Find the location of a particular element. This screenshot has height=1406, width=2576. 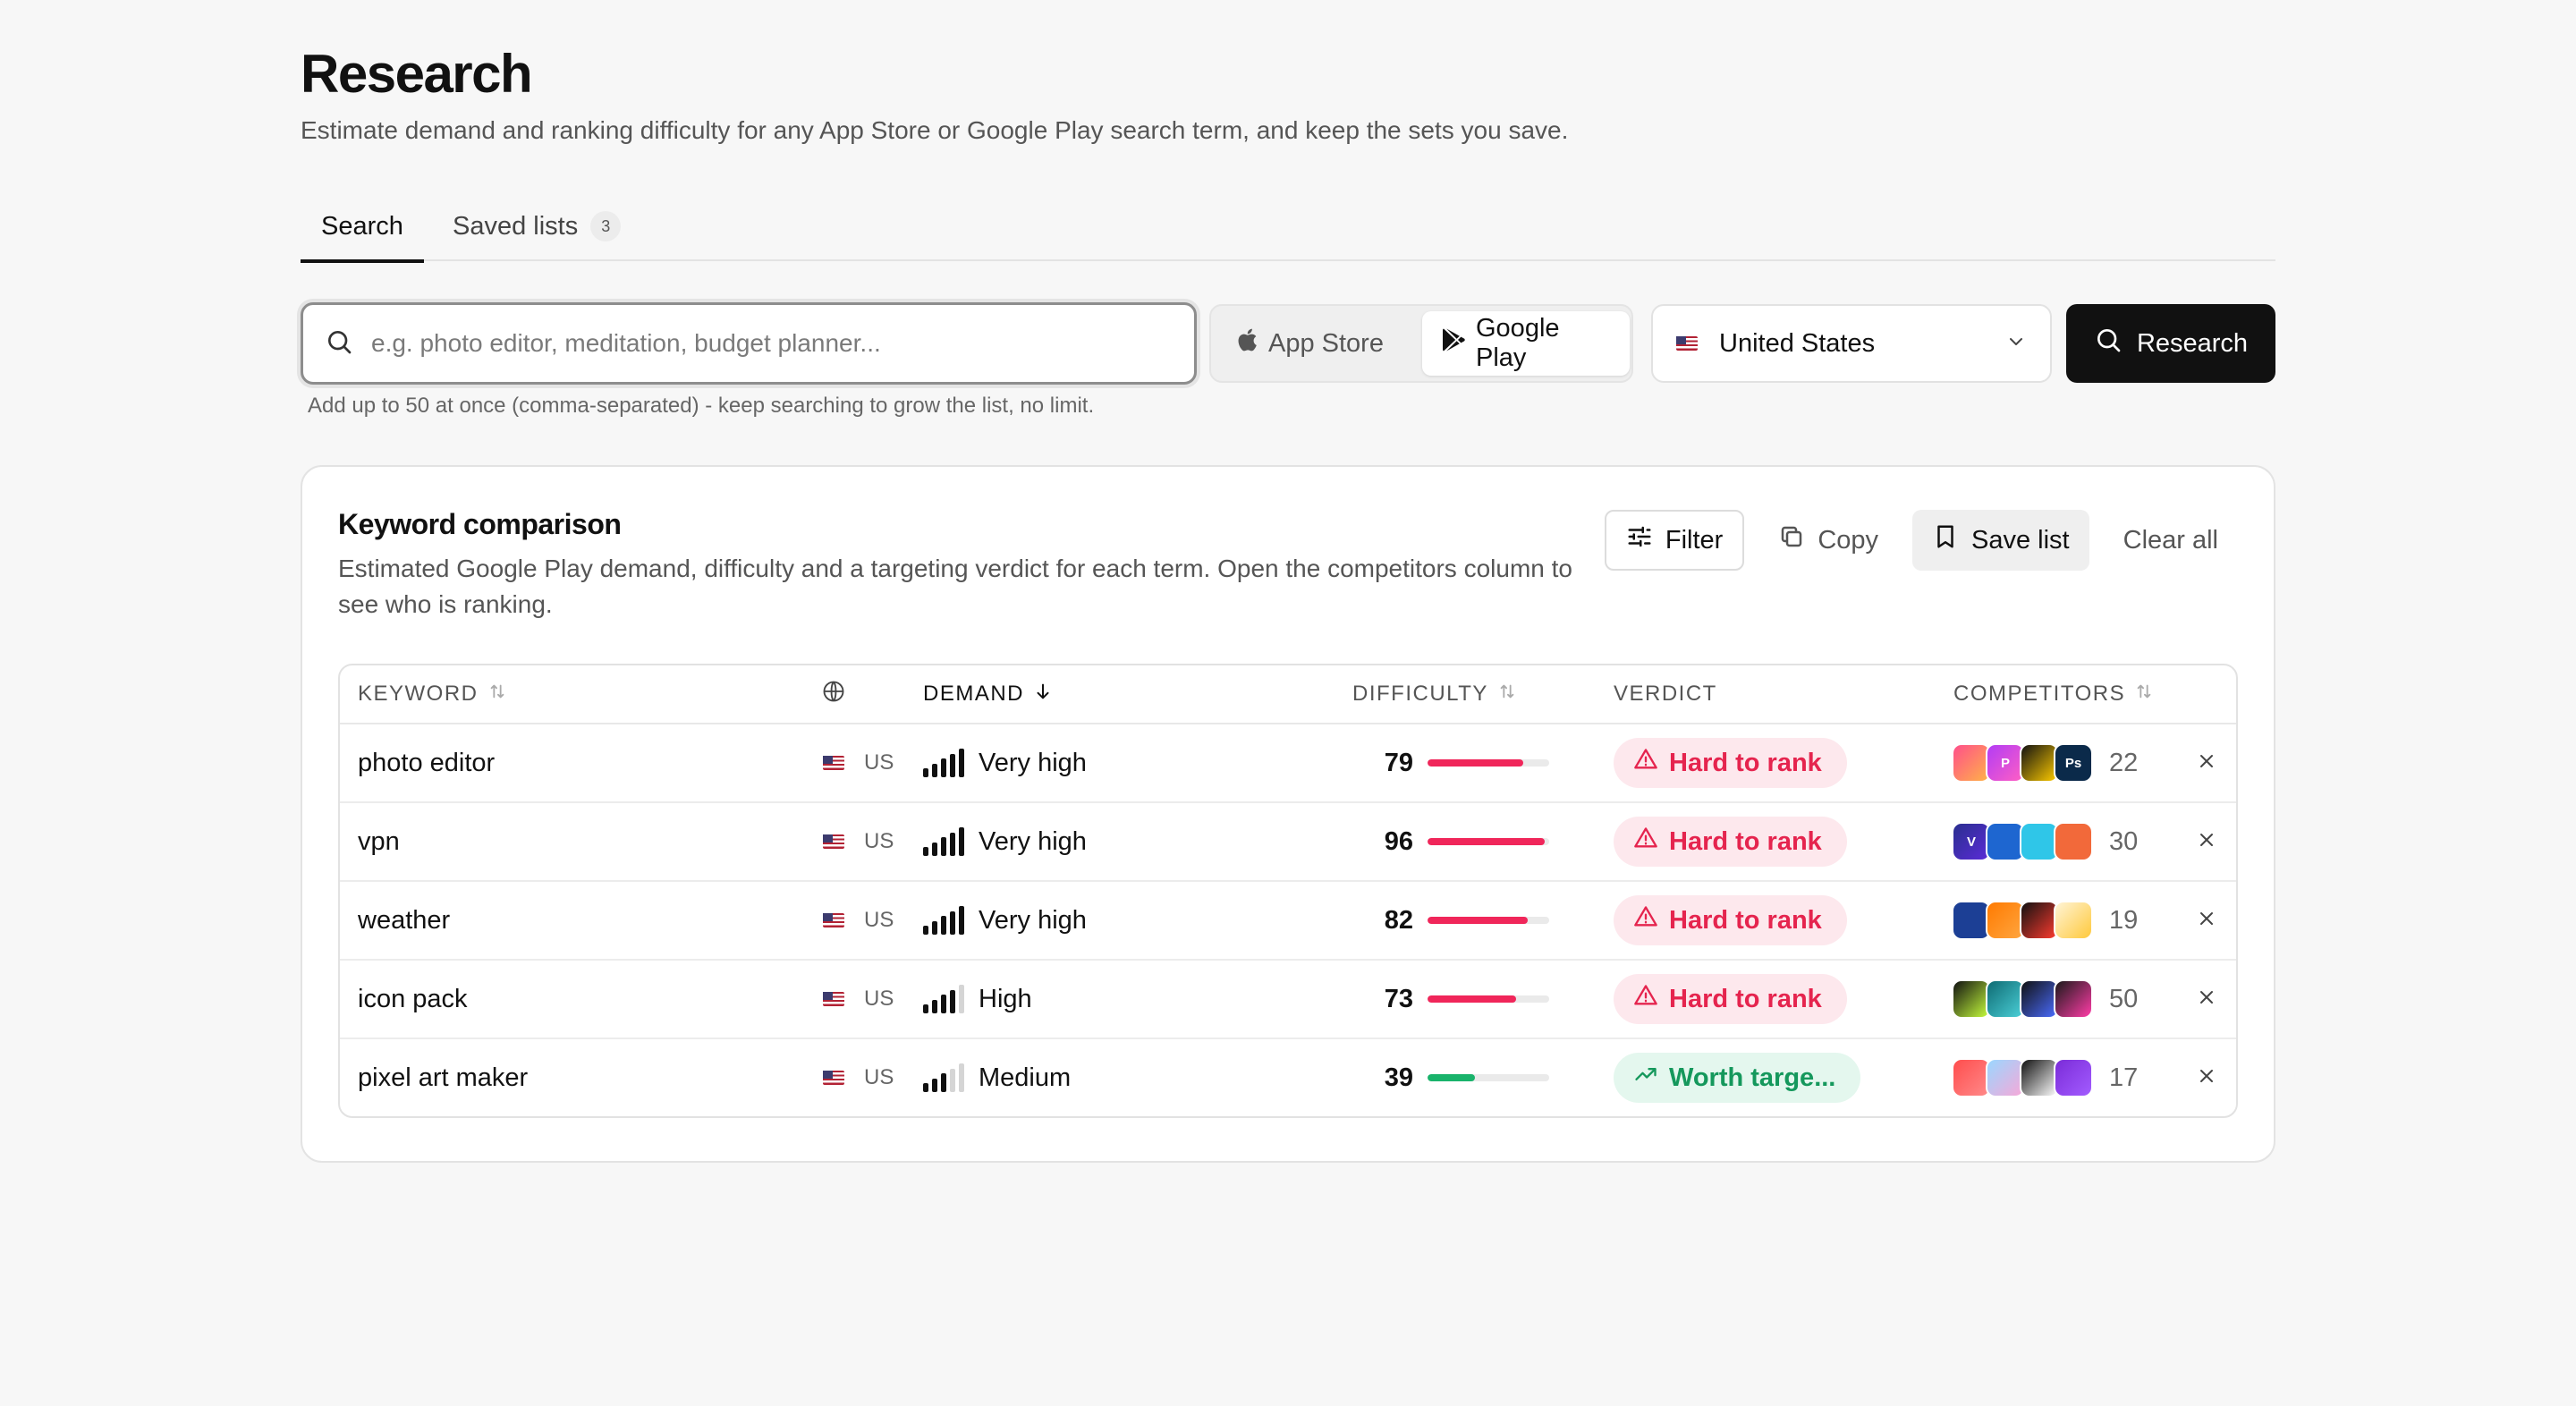

competitor-count: 30 is located at coordinates (2124, 841).